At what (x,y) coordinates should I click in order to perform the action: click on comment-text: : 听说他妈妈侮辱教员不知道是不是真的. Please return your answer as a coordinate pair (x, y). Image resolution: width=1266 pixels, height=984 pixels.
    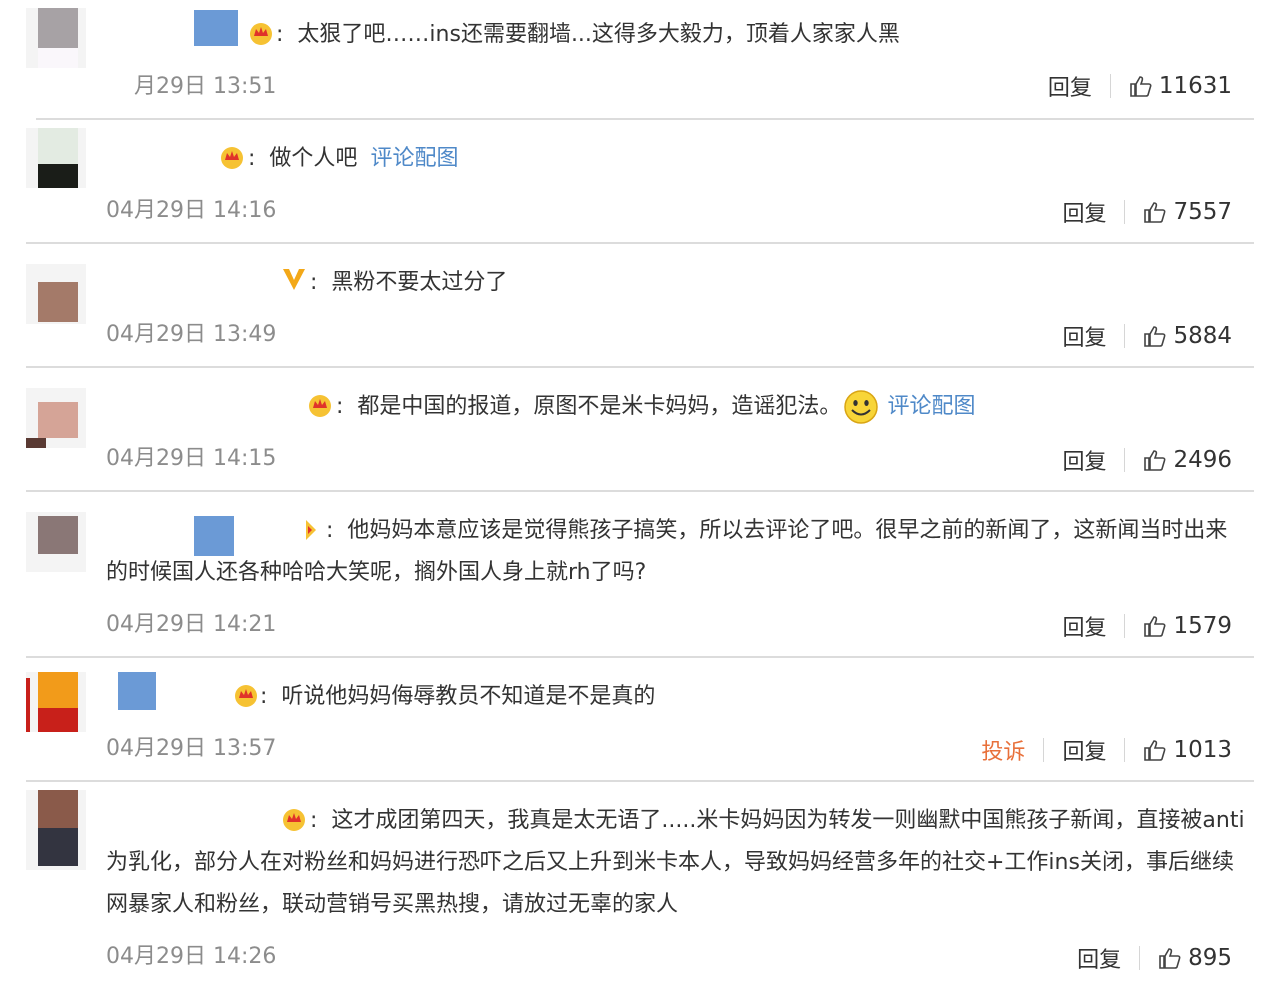
    Looking at the image, I should click on (458, 696).